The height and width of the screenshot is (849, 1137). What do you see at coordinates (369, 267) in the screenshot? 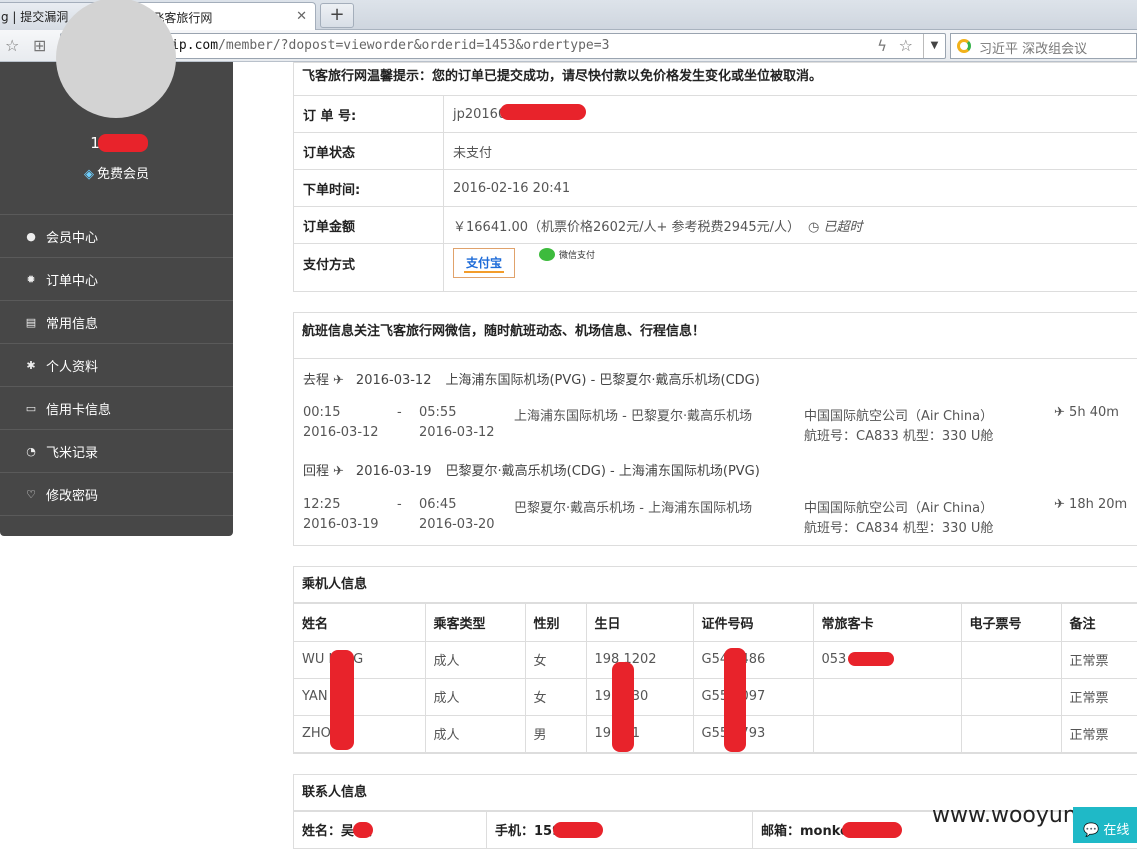
I see `field-label: 支付方式` at bounding box center [369, 267].